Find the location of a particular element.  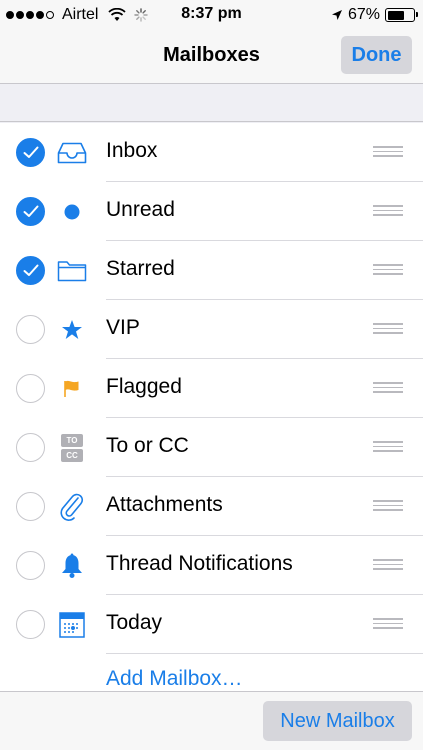

mailbox-row-flagged: Flagged is located at coordinates (211, 388).